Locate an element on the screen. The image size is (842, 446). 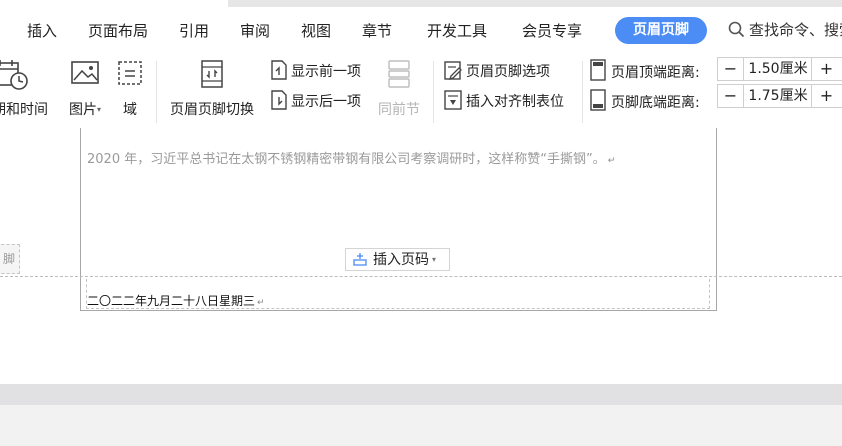
picture-icon is located at coordinates (85, 72).